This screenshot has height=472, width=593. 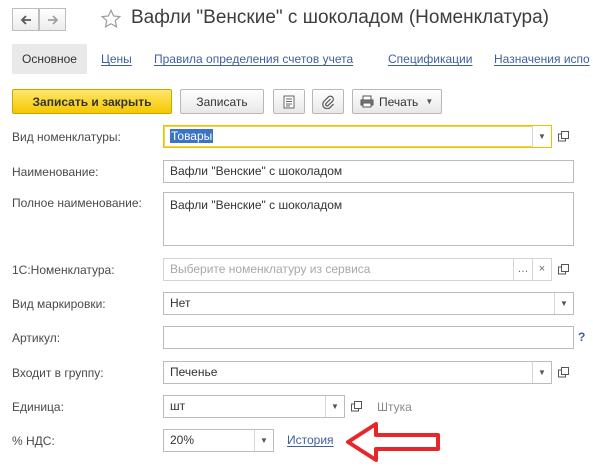 I want to click on markirovka-dropdown: ▼, so click(x=563, y=303).